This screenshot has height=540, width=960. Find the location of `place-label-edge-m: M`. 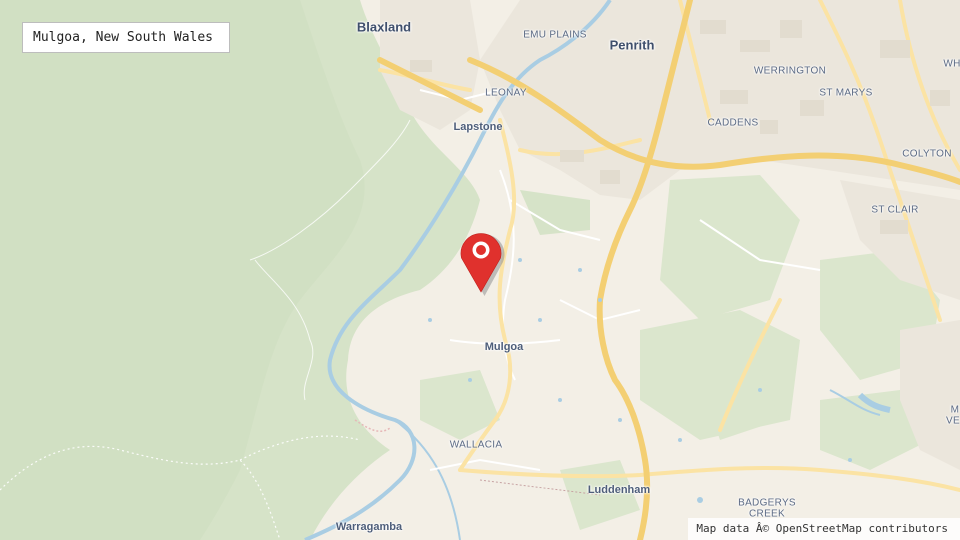

place-label-edge-m: M is located at coordinates (955, 410).